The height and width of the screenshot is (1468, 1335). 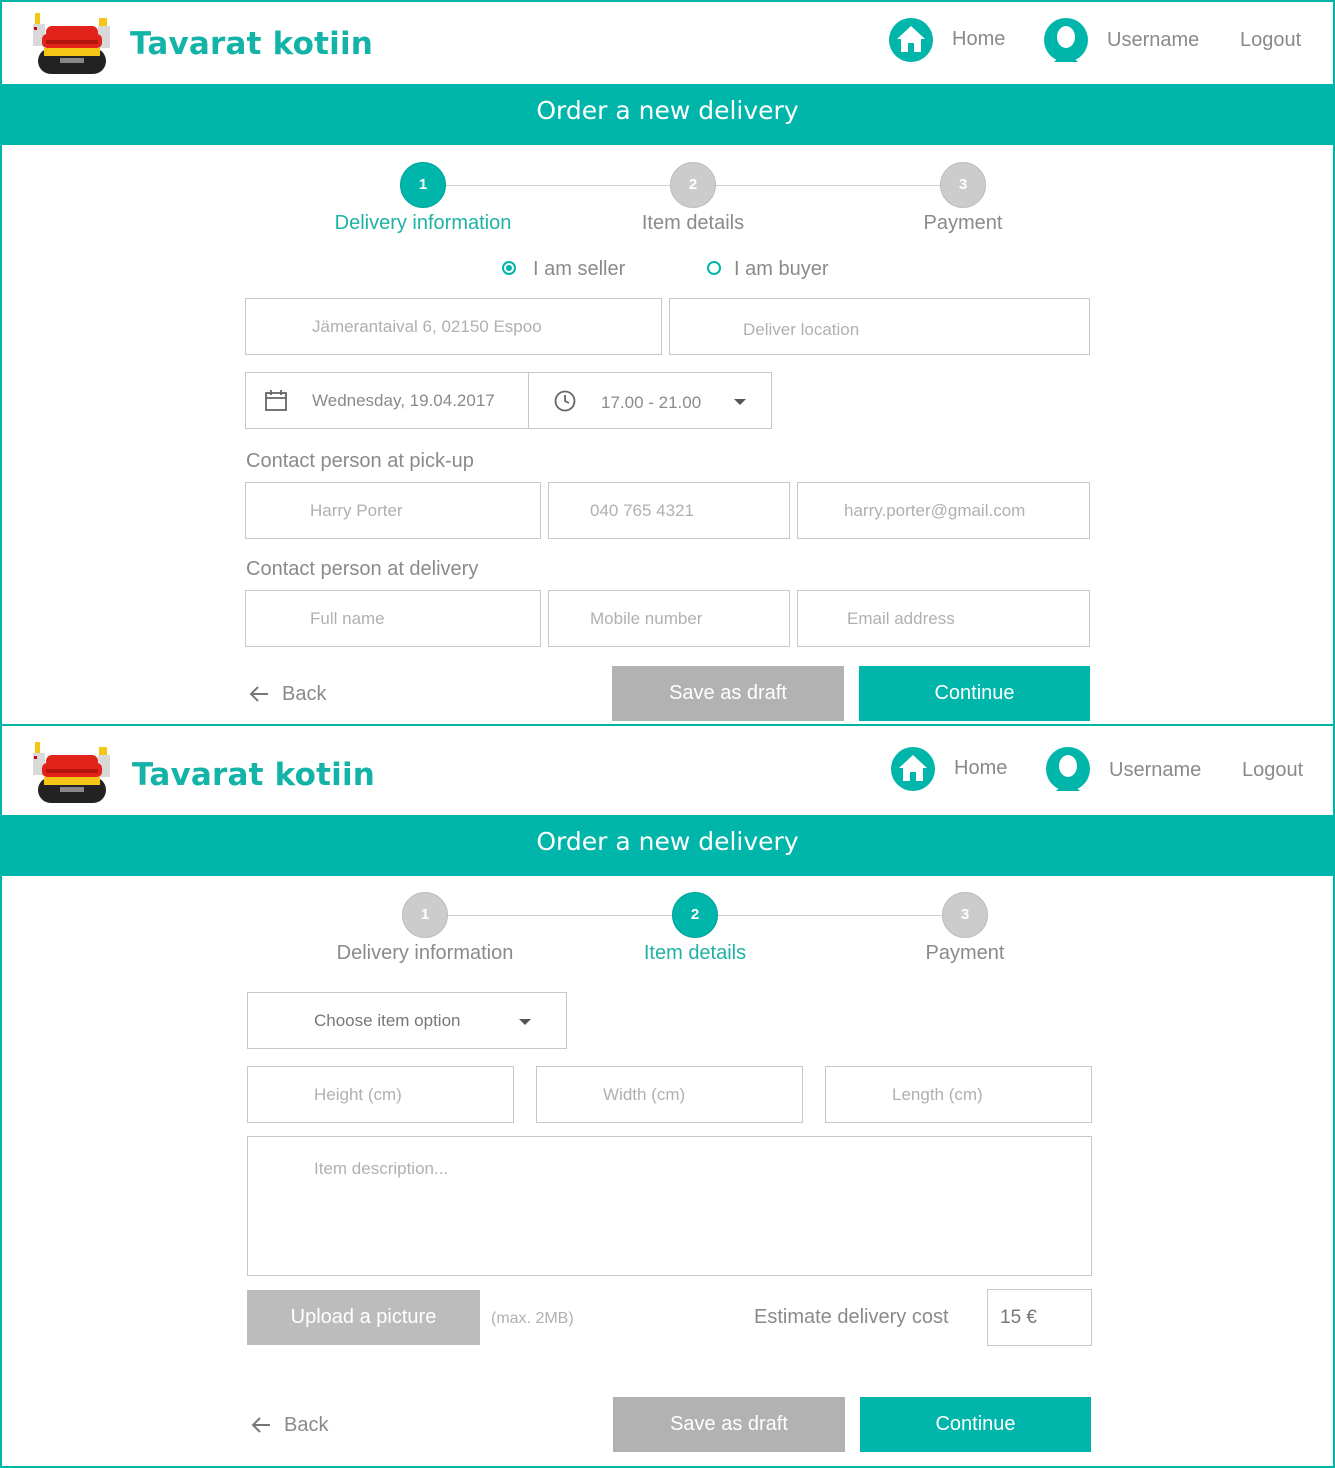 What do you see at coordinates (879, 326) in the screenshot?
I see `deliver-location-field: Deliver location` at bounding box center [879, 326].